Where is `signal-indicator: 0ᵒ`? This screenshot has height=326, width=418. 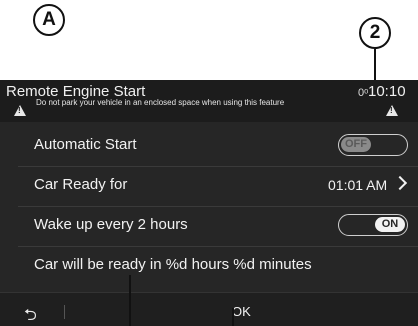 signal-indicator: 0ᵒ is located at coordinates (363, 93).